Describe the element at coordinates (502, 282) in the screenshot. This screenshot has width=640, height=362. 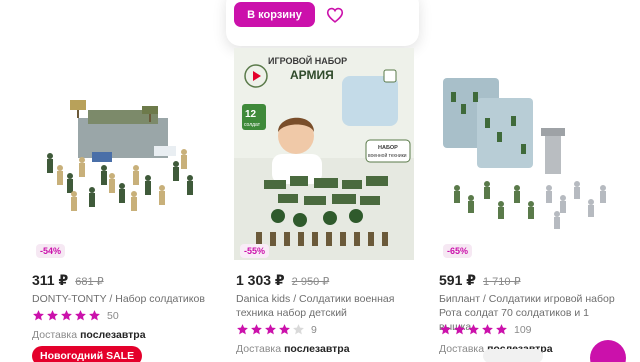
I see `old-price: 1 710 ₽` at that location.